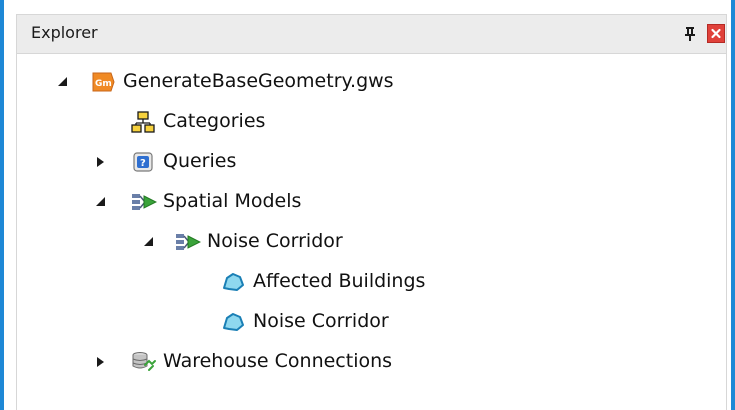  I want to click on svg-text: Gm, so click(103, 84).